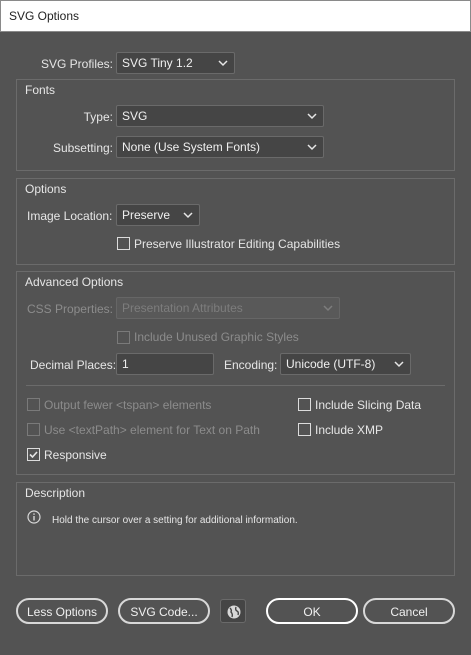 This screenshot has width=471, height=655. Describe the element at coordinates (98, 117) in the screenshot. I see `font-type-label: Type:` at that location.